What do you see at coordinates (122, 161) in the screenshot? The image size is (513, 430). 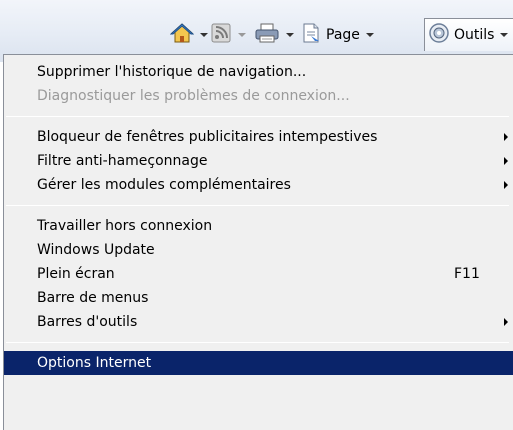 I see `menu-item-label: Filtre anti-hameçonnage` at bounding box center [122, 161].